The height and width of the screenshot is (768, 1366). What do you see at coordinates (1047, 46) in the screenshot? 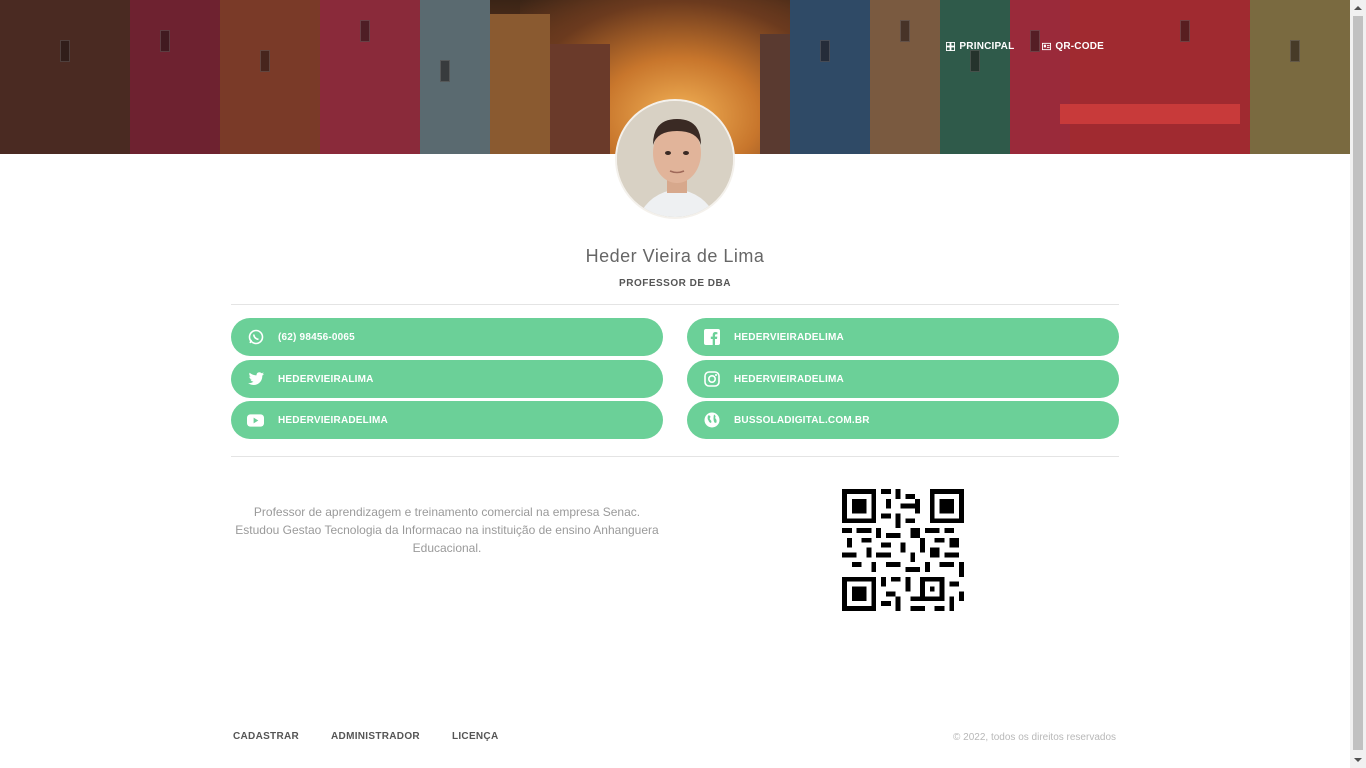
I see `id-card-icon` at bounding box center [1047, 46].